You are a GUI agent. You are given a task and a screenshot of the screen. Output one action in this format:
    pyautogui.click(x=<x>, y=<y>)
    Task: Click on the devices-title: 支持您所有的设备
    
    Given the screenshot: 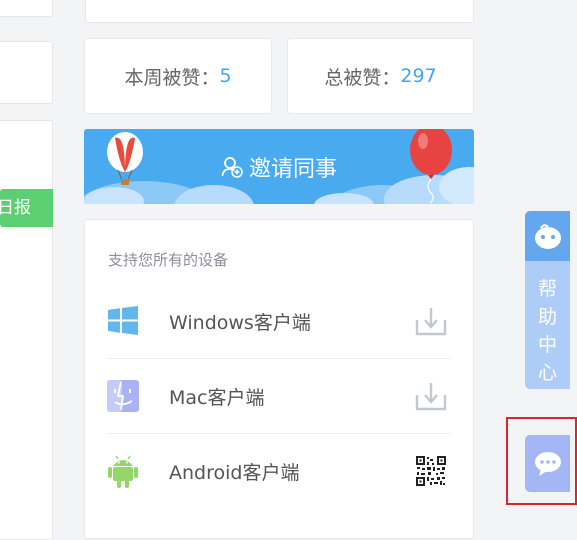 What is the action you would take?
    pyautogui.click(x=168, y=260)
    